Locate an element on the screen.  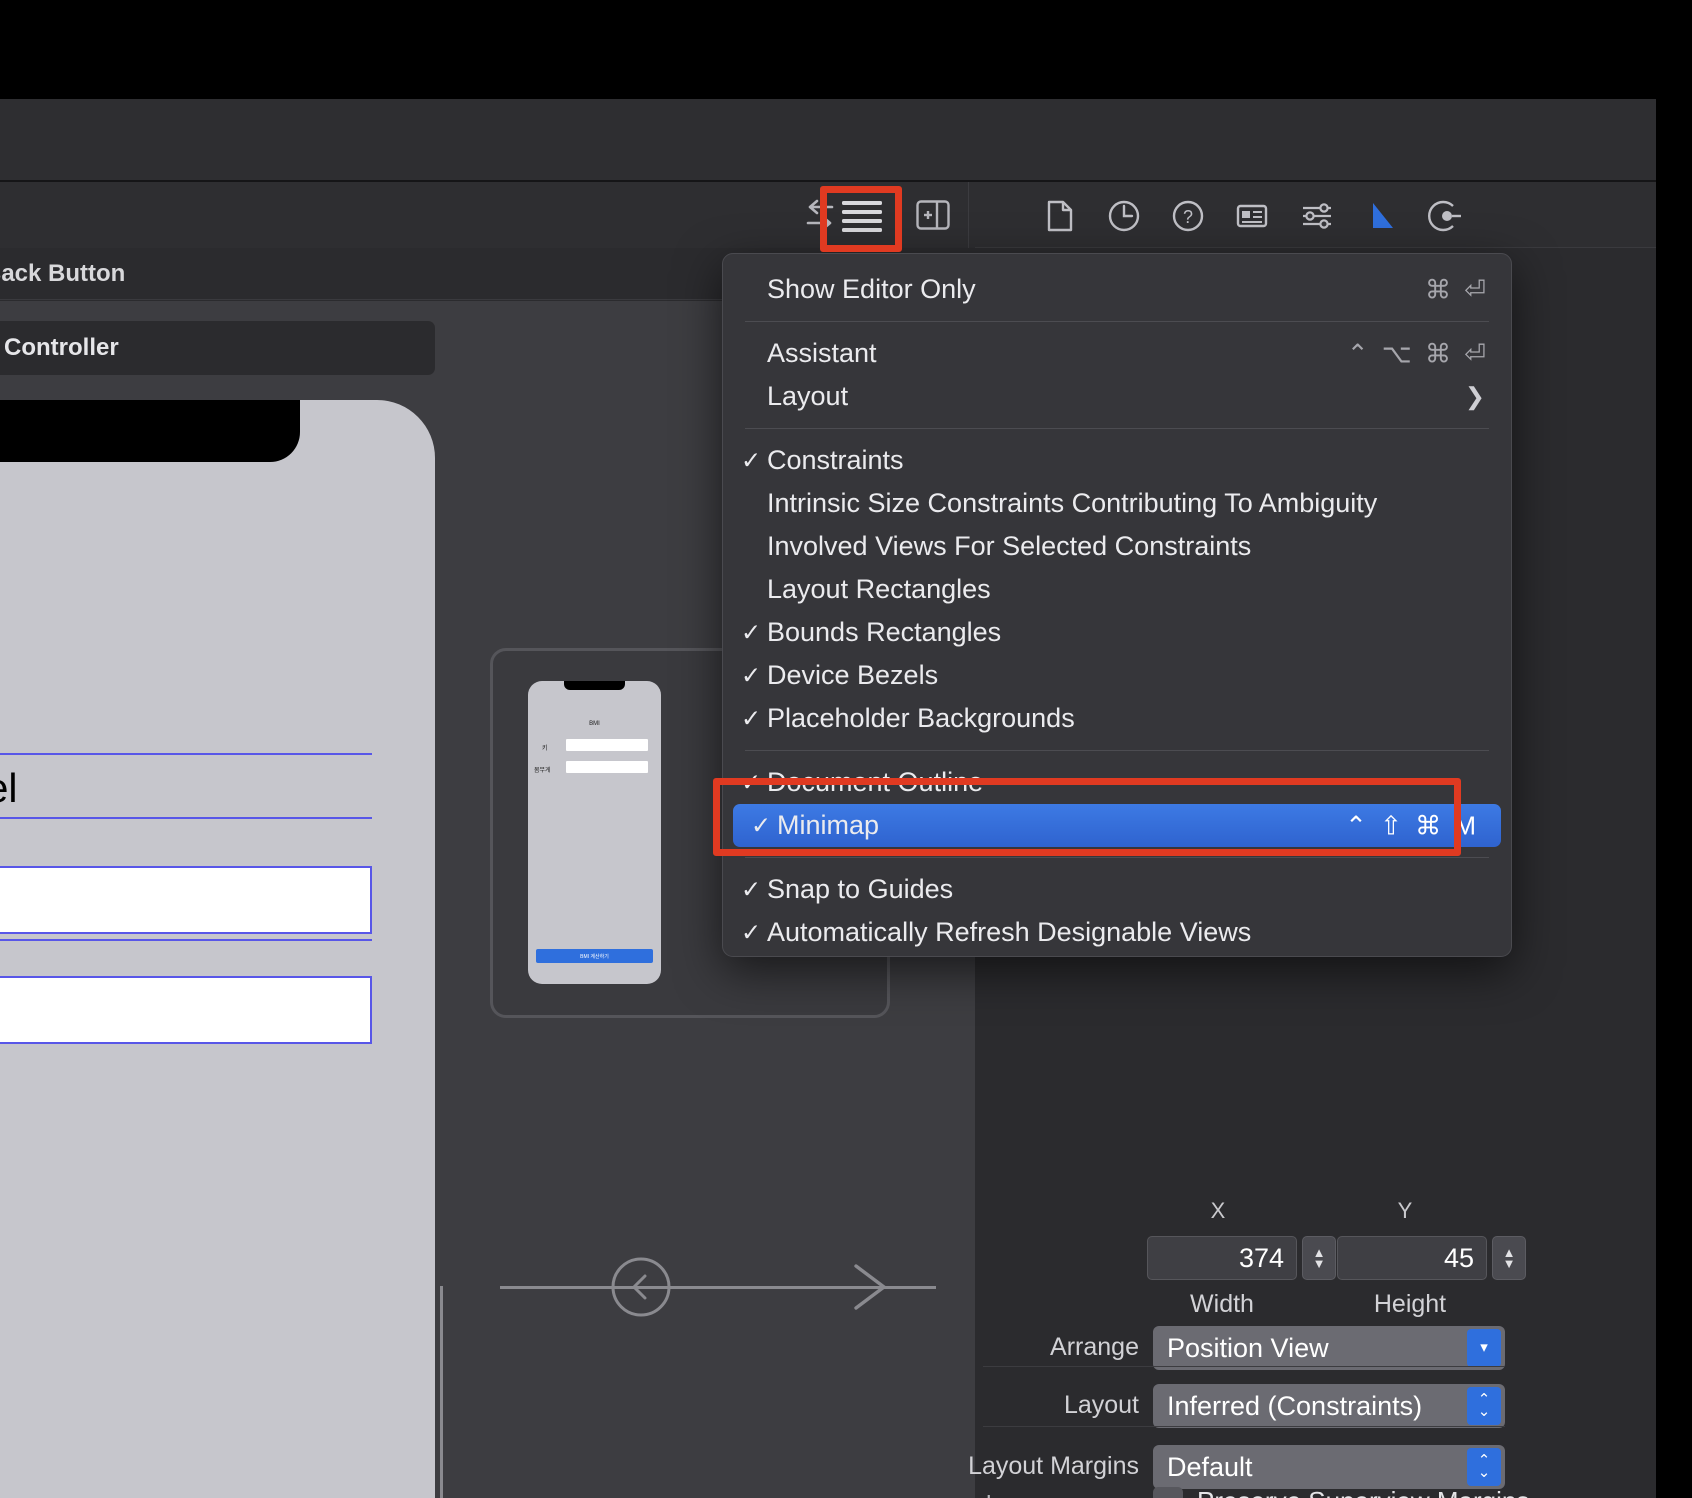
height-field: 45 is located at coordinates (1412, 1258).